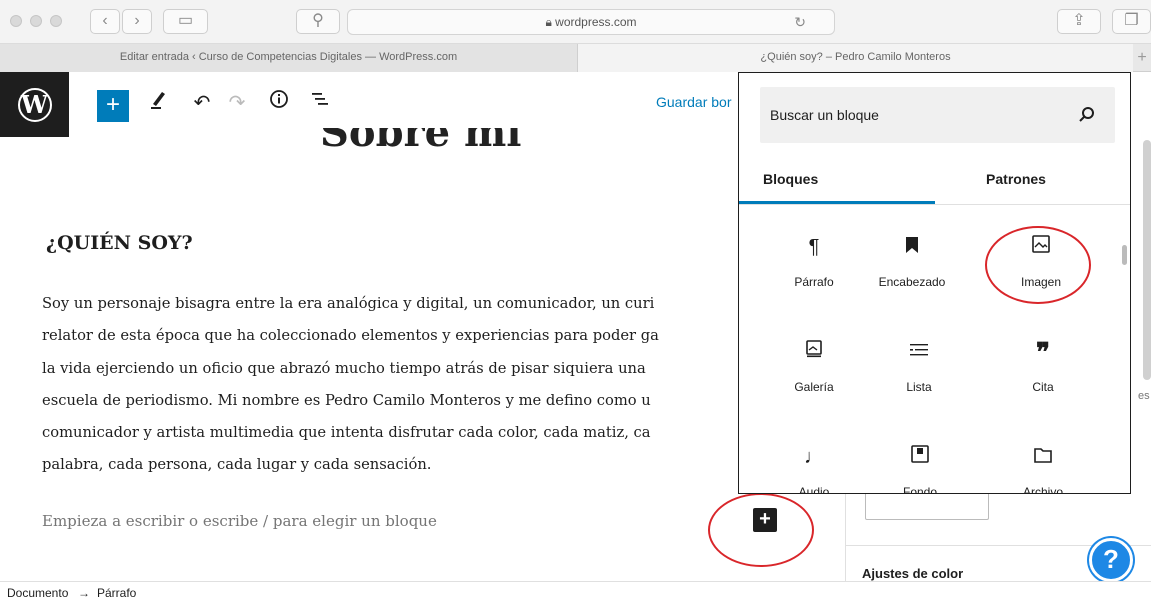 The image size is (1151, 601). I want to click on block-audio: ♩ Audio, so click(814, 468).